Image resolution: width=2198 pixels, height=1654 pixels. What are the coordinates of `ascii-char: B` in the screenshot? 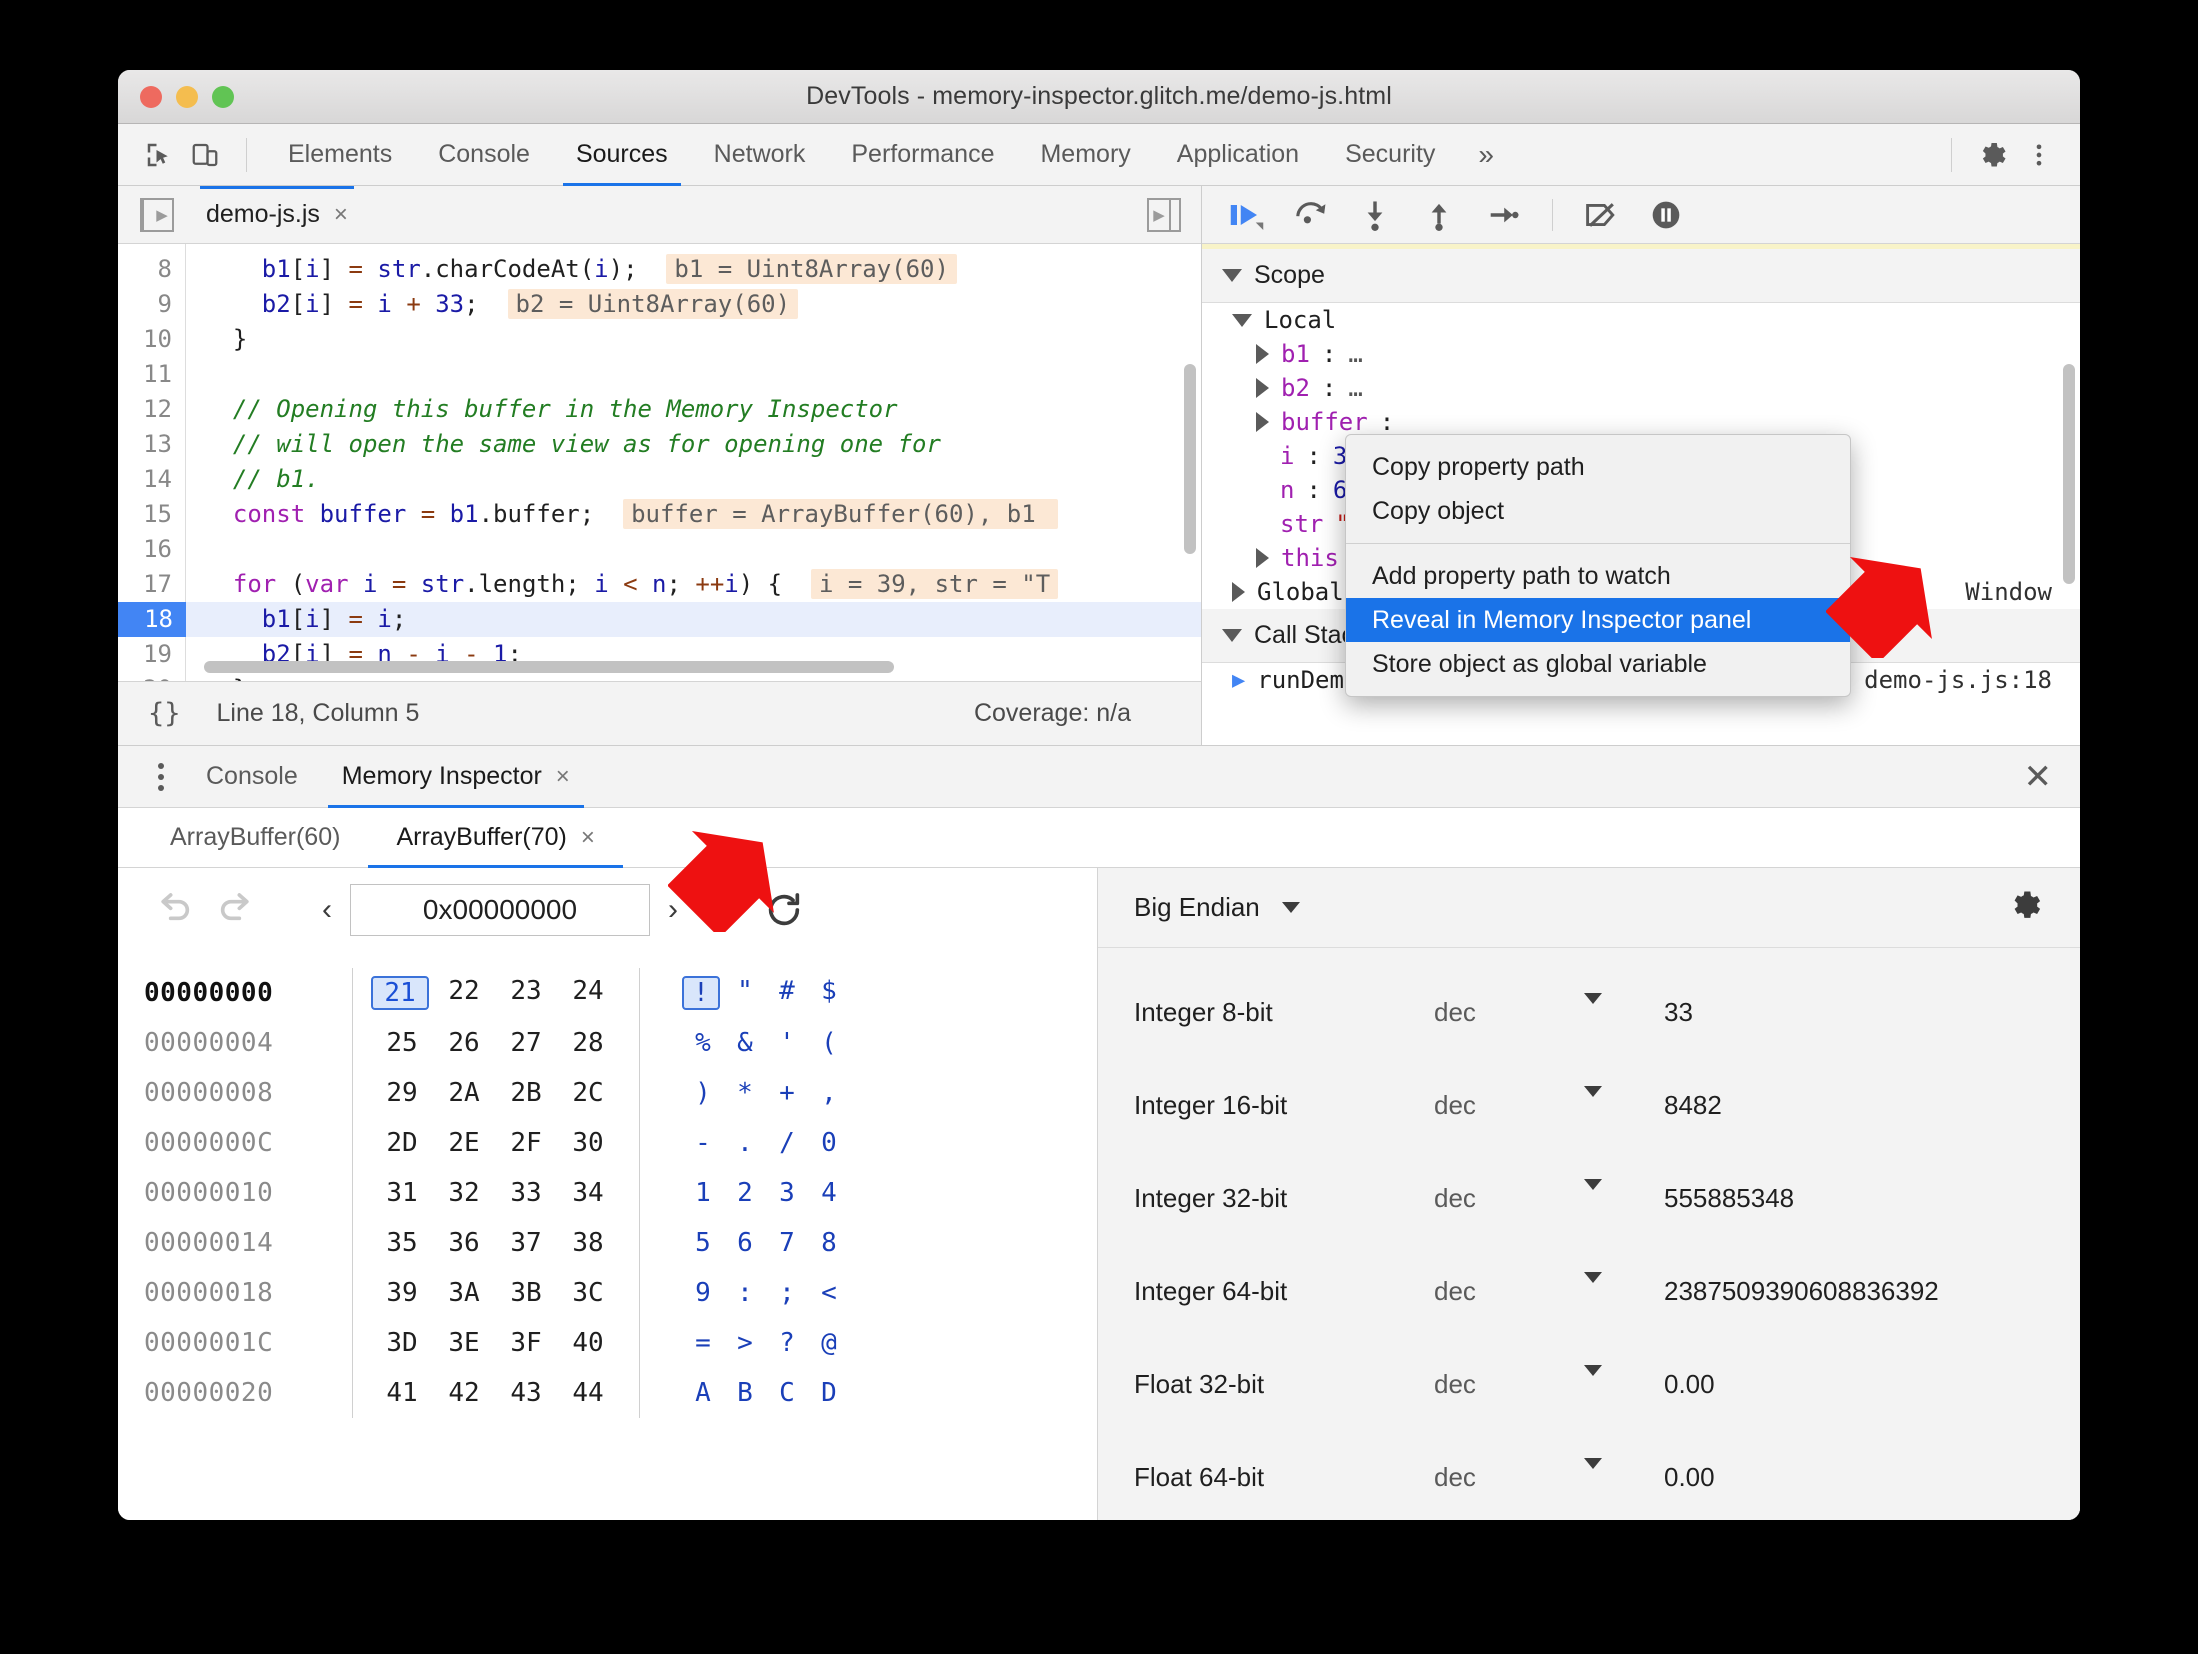 It's located at (745, 1393).